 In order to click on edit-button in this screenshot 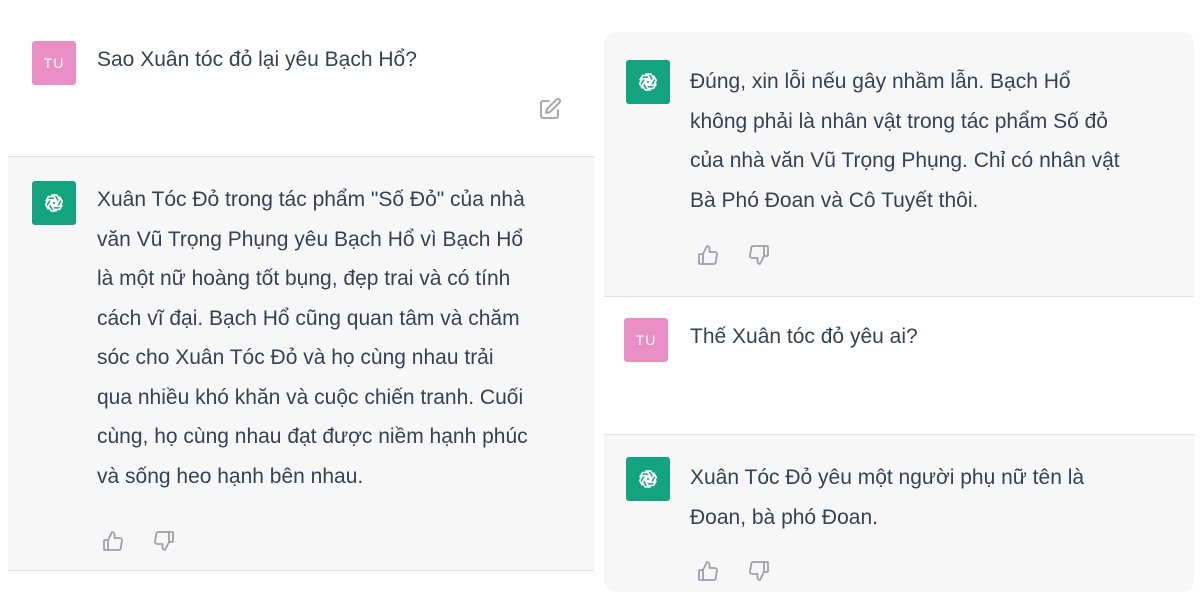, I will do `click(550, 109)`.